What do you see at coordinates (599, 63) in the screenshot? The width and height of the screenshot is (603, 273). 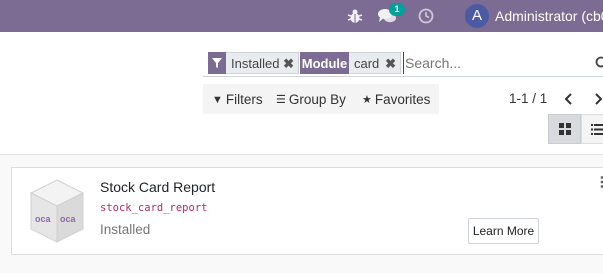 I see `search-icon` at bounding box center [599, 63].